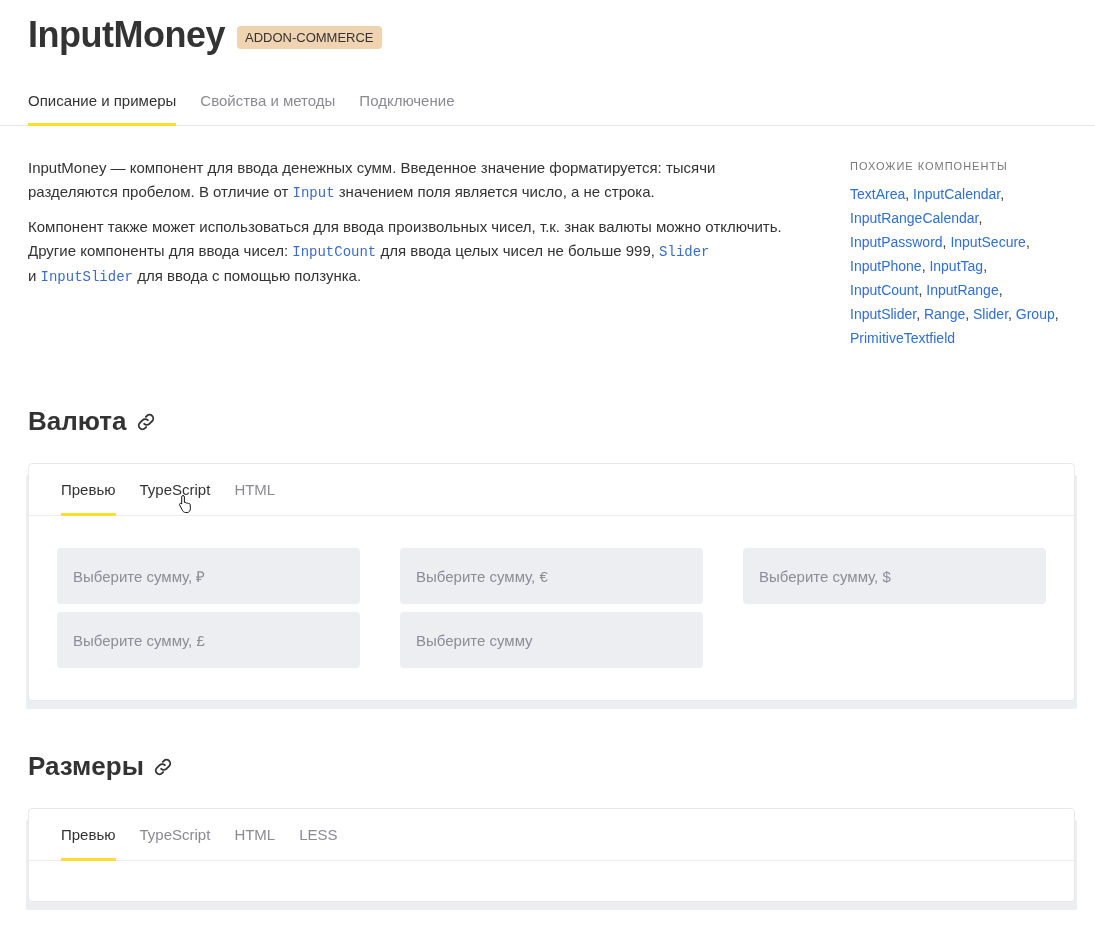 Image resolution: width=1095 pixels, height=928 pixels. Describe the element at coordinates (268, 109) in the screenshot. I see `page-tab: Свойства и методы` at that location.